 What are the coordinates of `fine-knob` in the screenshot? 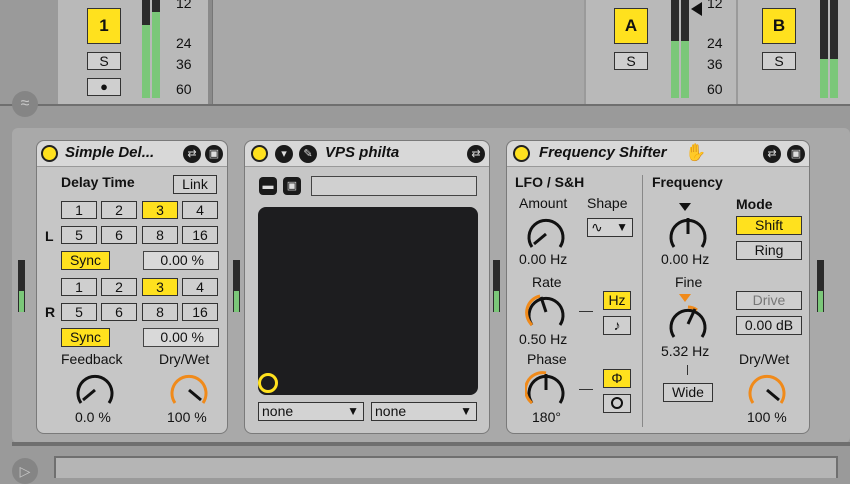 It's located at (688, 324).